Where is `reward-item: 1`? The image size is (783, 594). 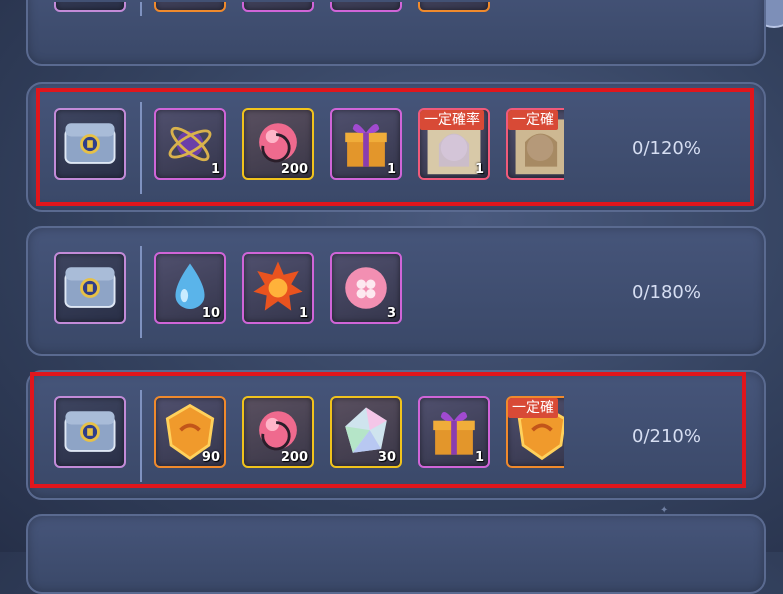
reward-item: 1 is located at coordinates (278, 288).